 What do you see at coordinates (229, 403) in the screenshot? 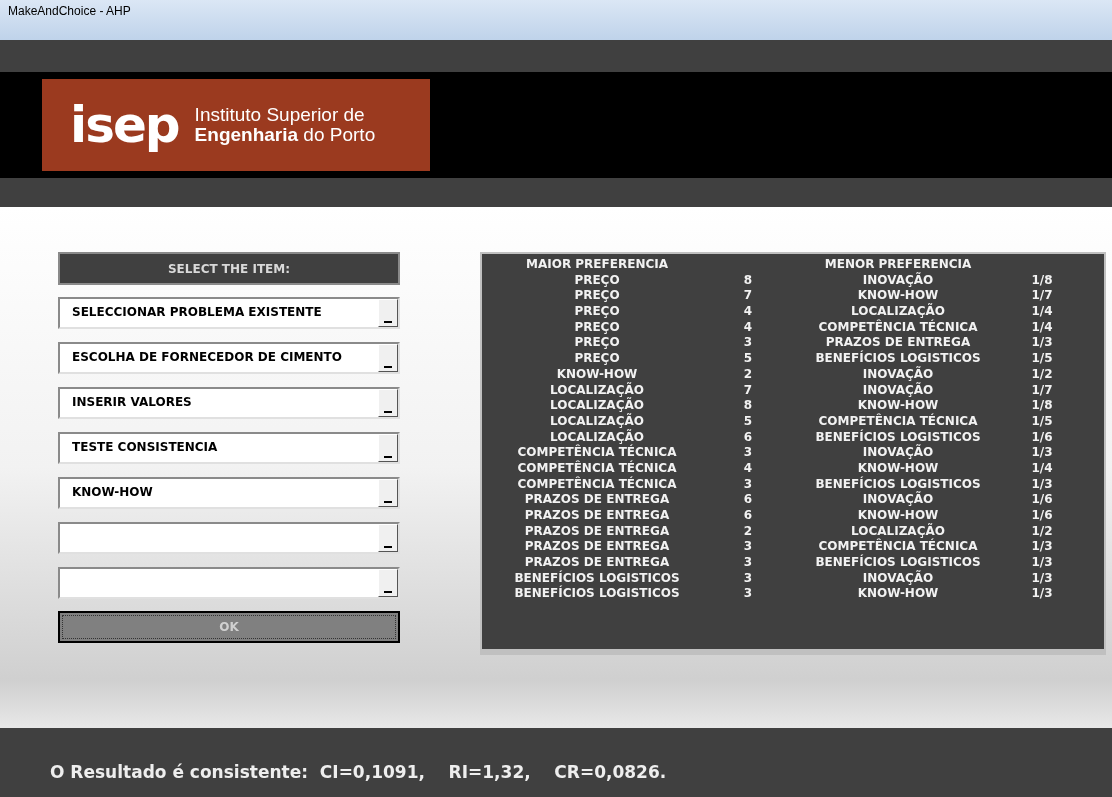
I see `combo-field: INSERIR VALORES` at bounding box center [229, 403].